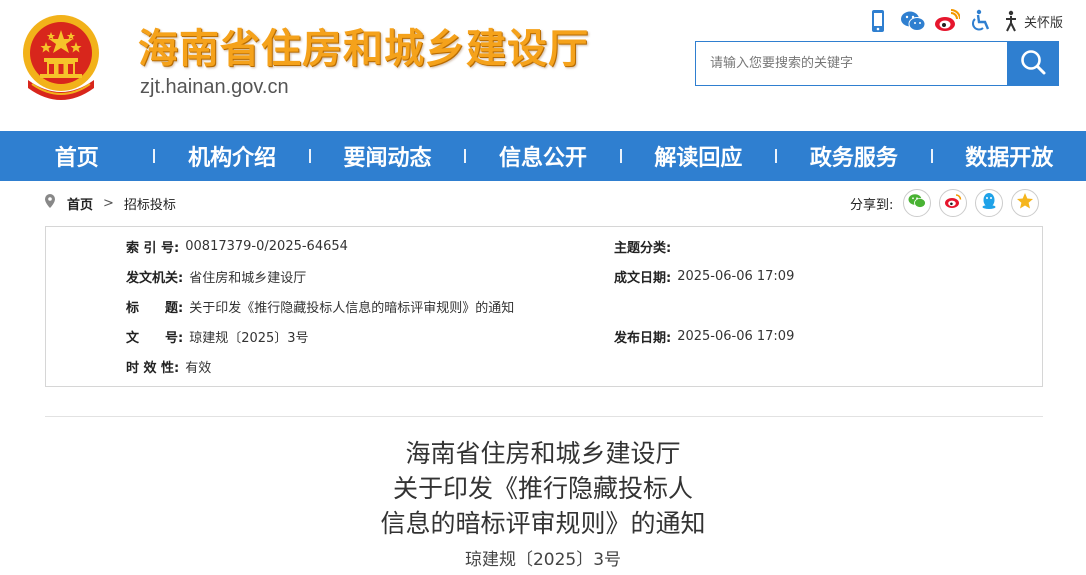 This screenshot has height=575, width=1086. I want to click on share-label: 分享到:, so click(872, 205).